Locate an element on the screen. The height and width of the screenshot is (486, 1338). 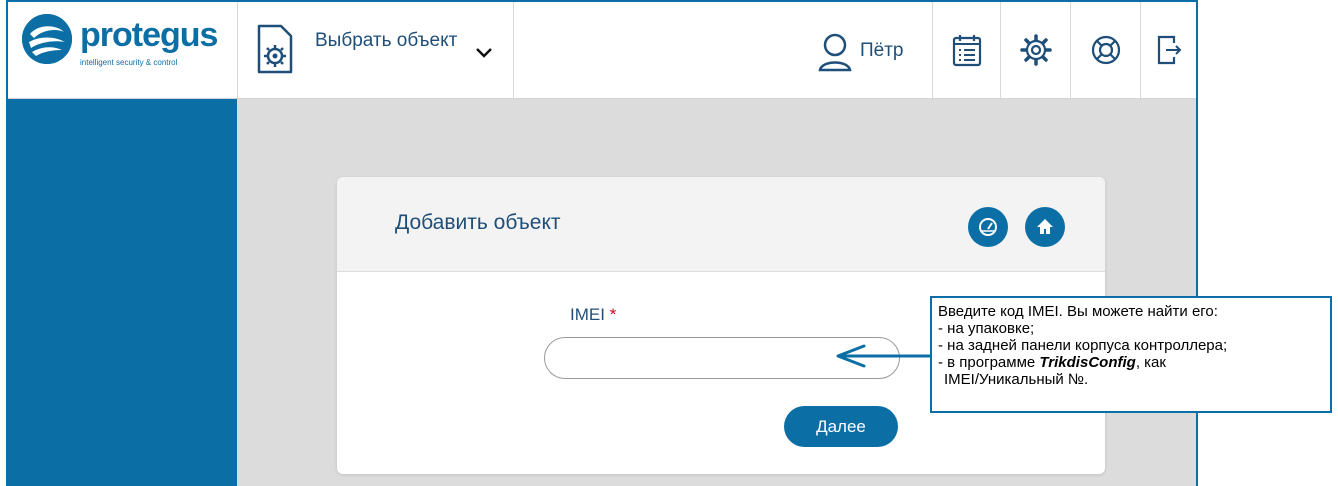
callout-text: - в программе is located at coordinates (989, 362).